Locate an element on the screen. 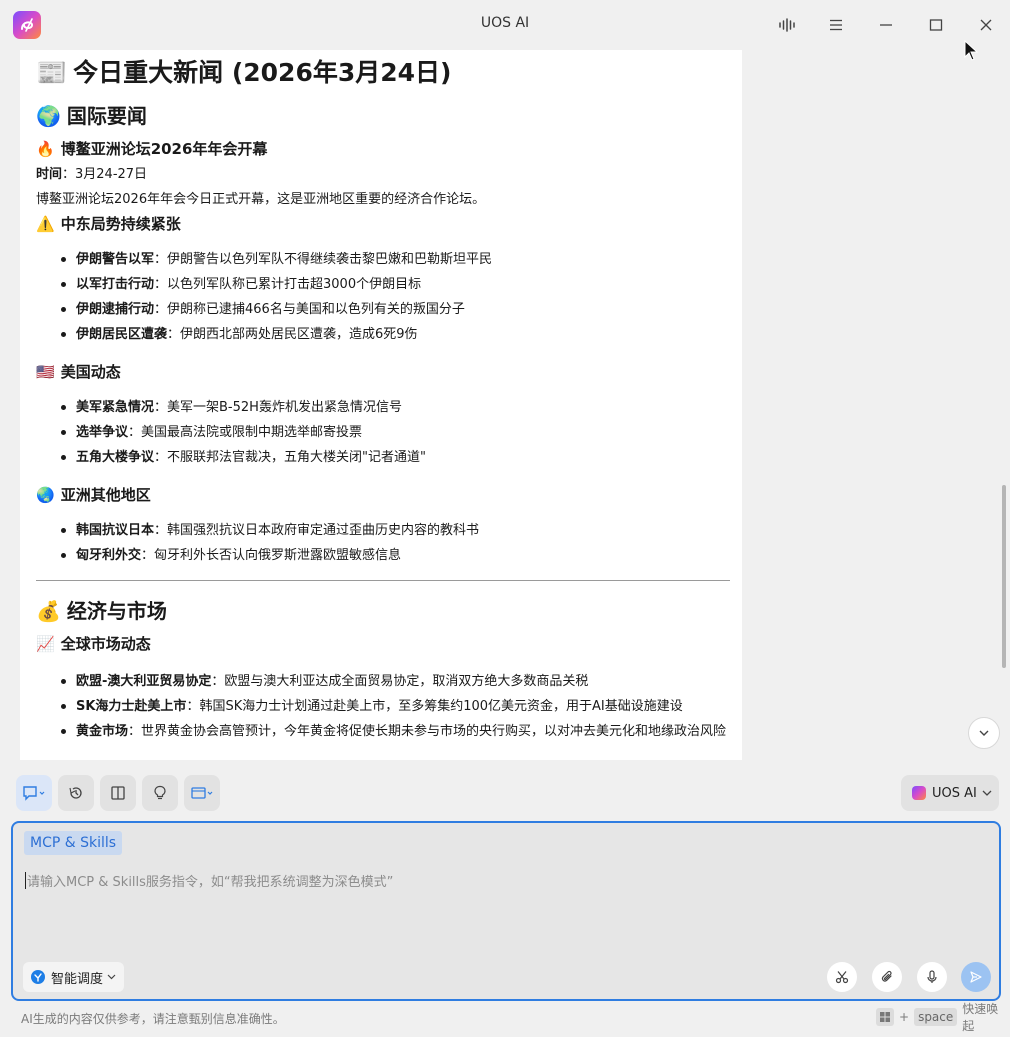 Image resolution: width=1010 pixels, height=1037 pixels. list-item: 以军打击行动：以色列军队称已累计打击超3000个伊朗目标 is located at coordinates (395, 284).